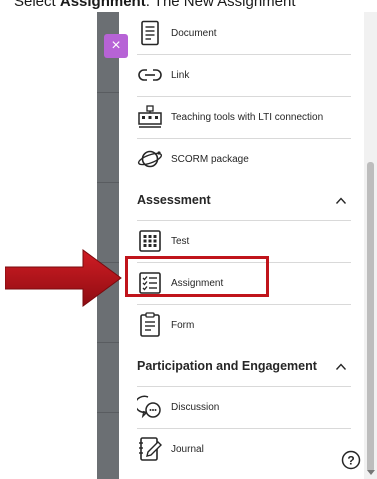  I want to click on assignment-highlight-box, so click(197, 276).